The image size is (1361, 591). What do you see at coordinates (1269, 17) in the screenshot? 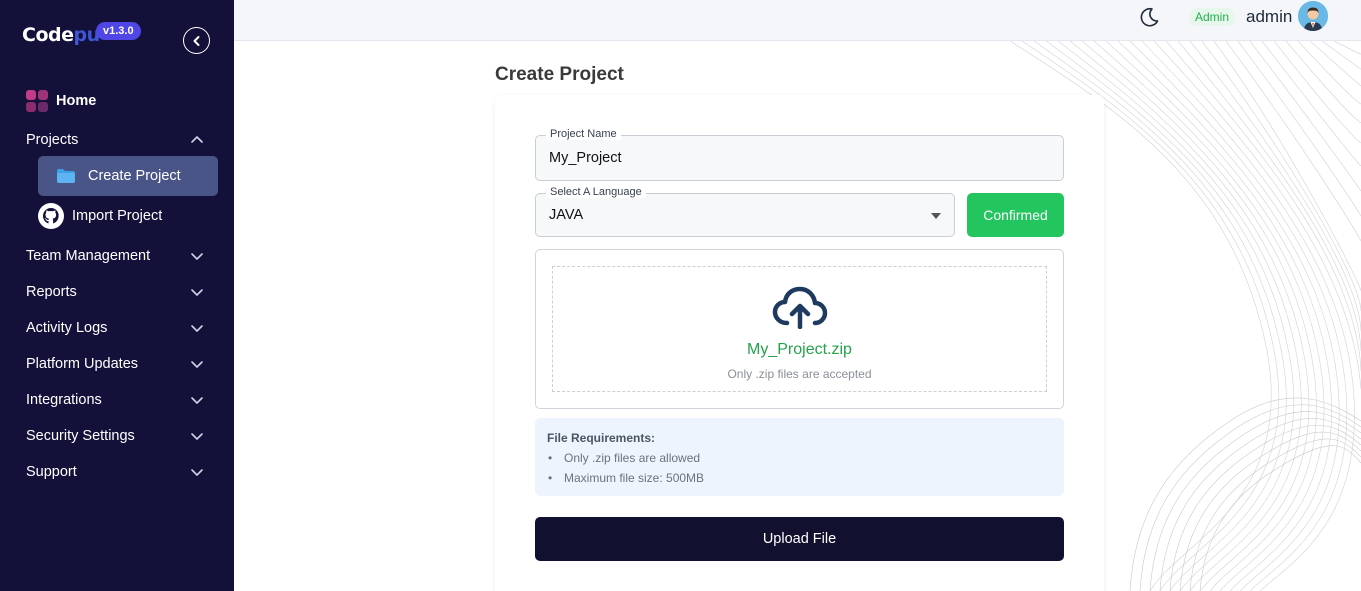
I see `username: admin` at bounding box center [1269, 17].